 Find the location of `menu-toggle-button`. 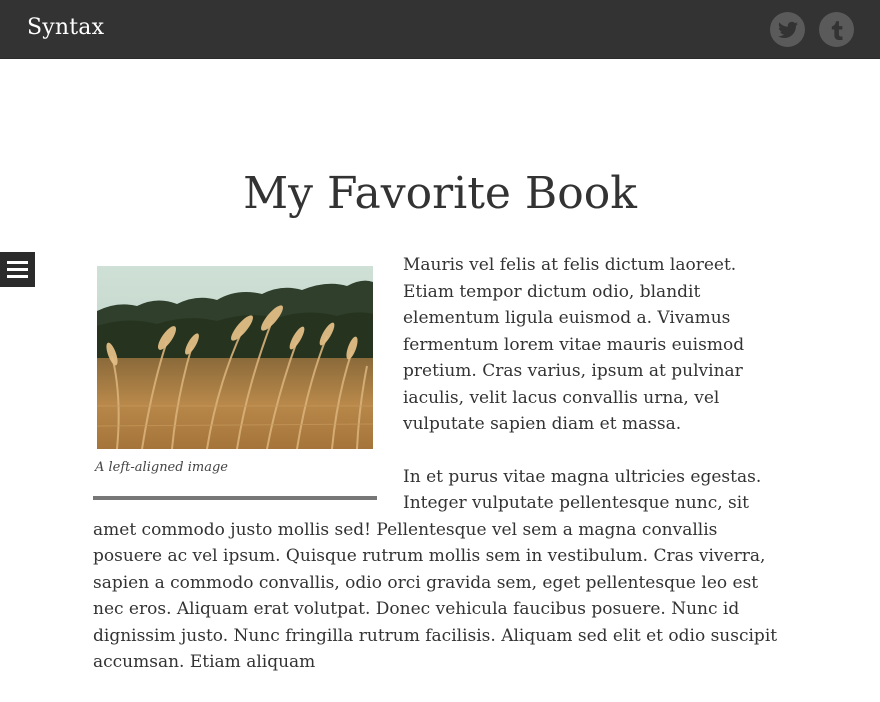

menu-toggle-button is located at coordinates (17, 269).